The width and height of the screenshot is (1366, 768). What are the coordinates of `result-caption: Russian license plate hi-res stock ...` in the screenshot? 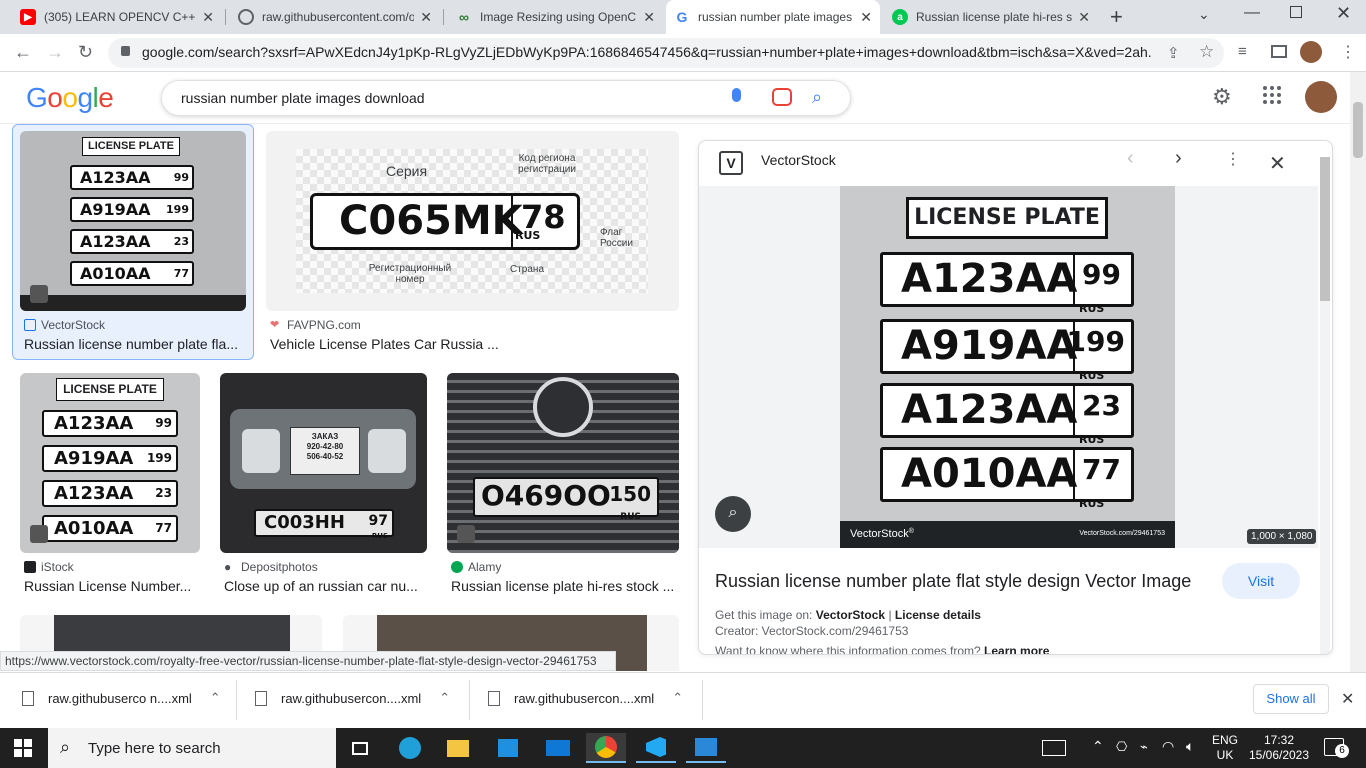 It's located at (564, 586).